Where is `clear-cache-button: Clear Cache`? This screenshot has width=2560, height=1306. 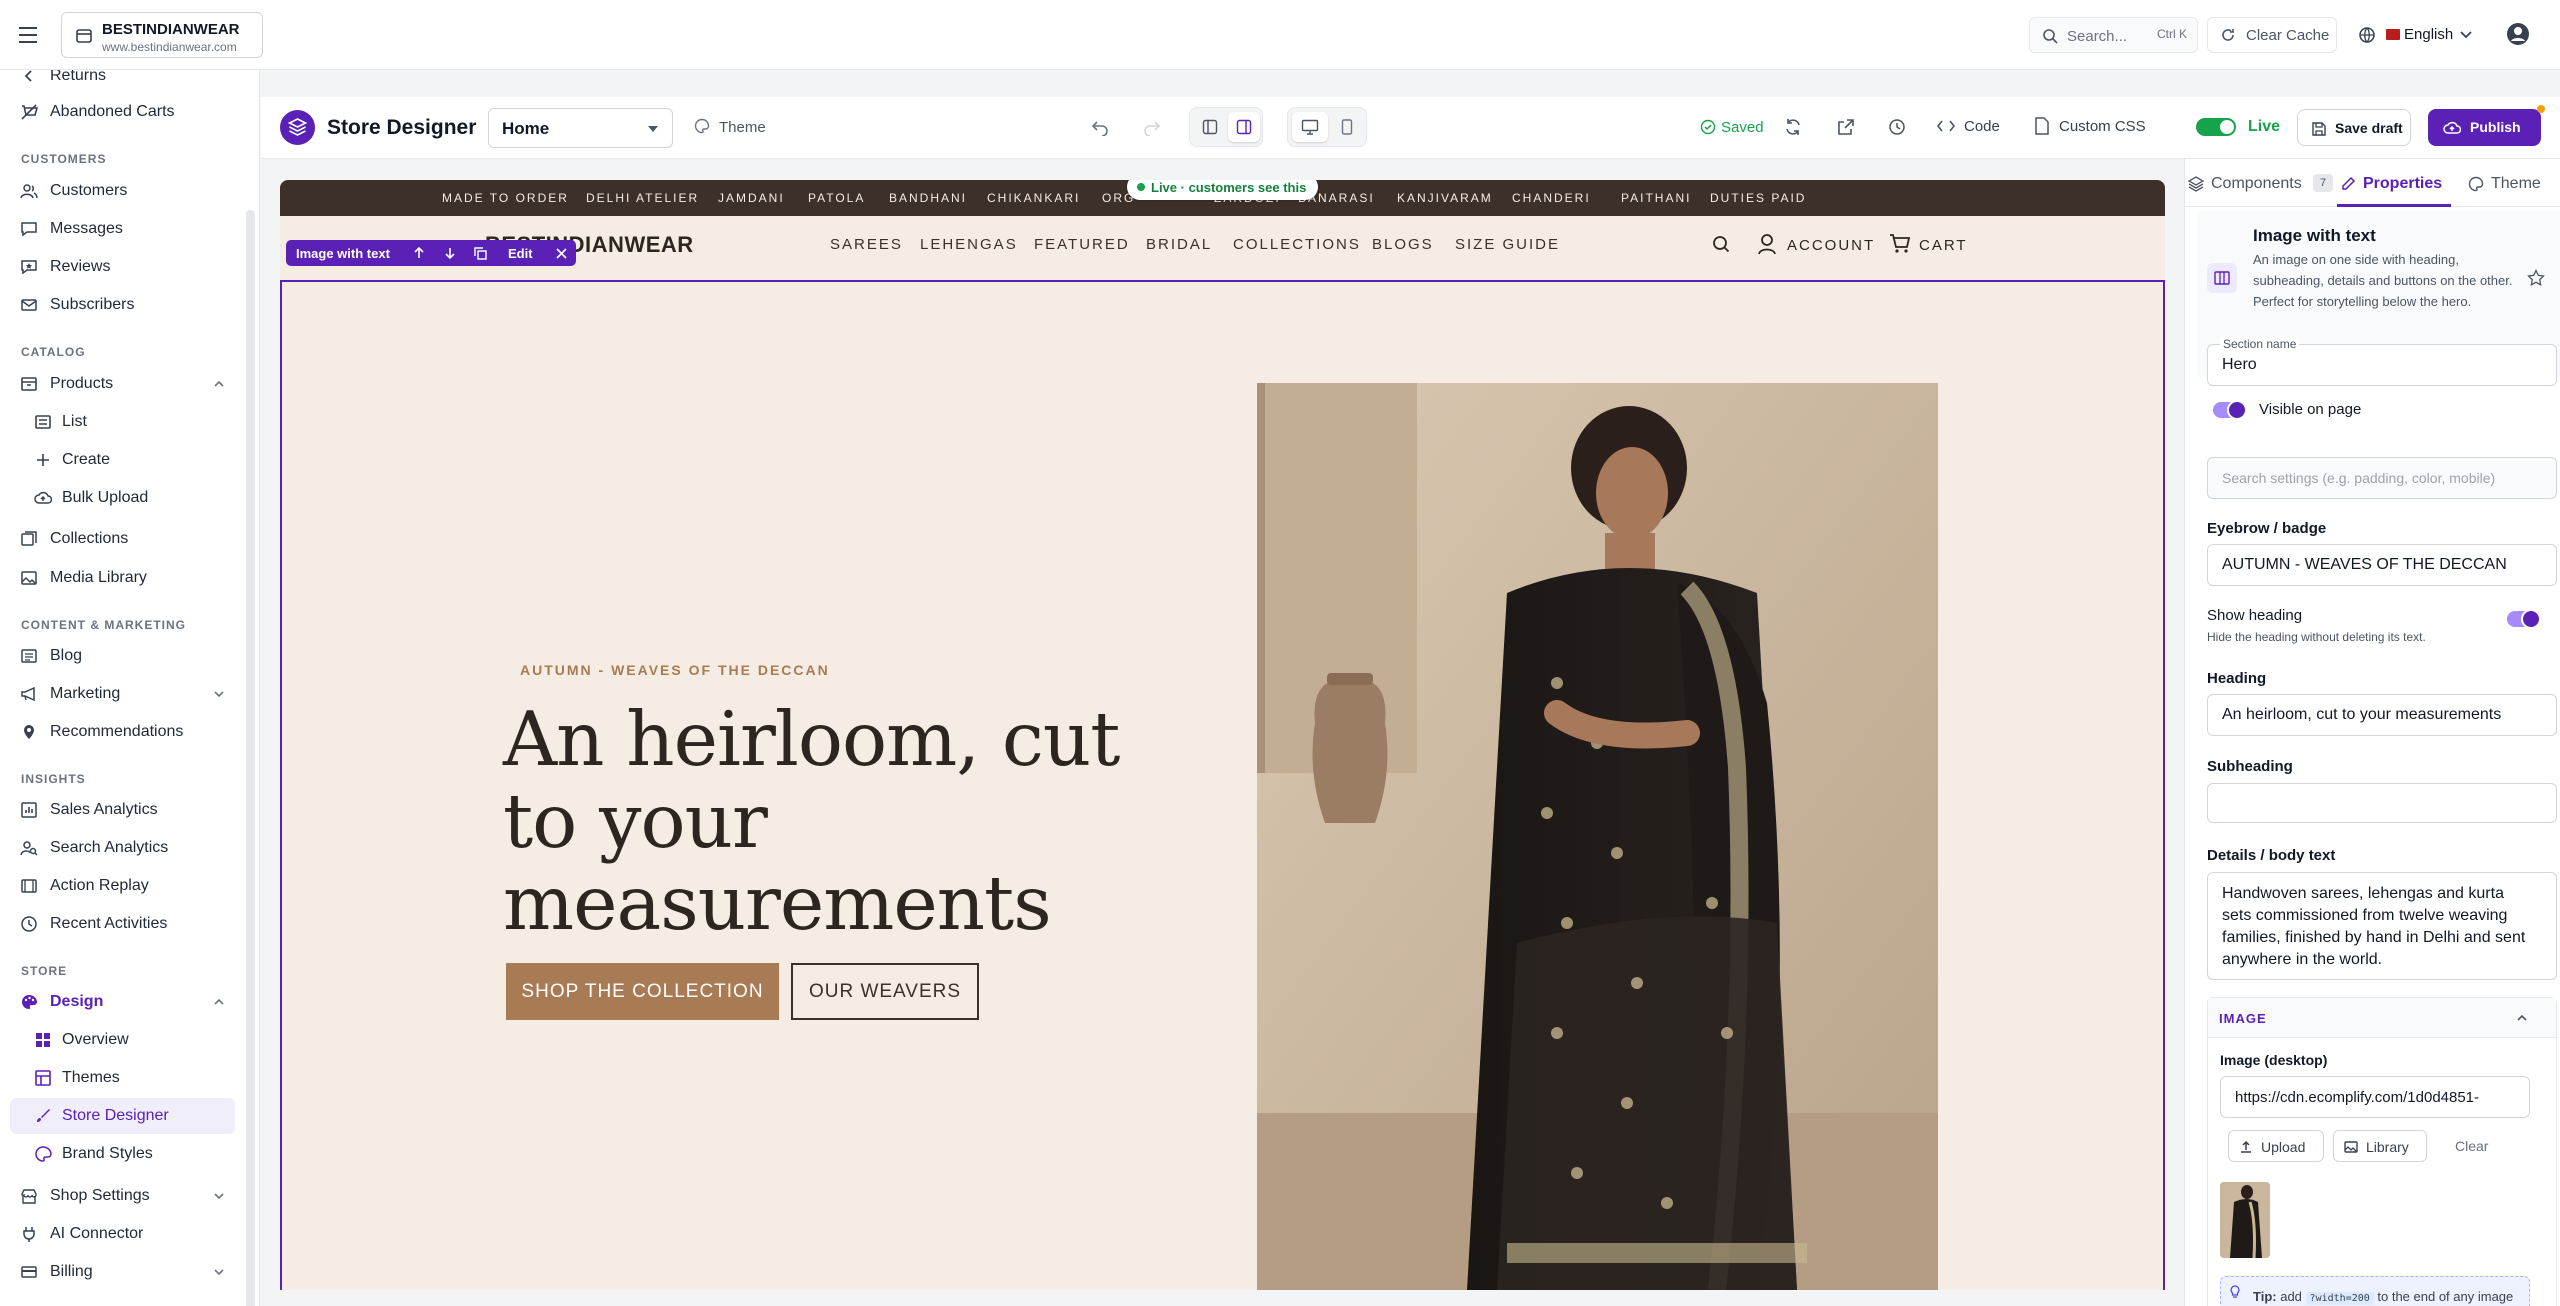
clear-cache-button: Clear Cache is located at coordinates (2272, 35).